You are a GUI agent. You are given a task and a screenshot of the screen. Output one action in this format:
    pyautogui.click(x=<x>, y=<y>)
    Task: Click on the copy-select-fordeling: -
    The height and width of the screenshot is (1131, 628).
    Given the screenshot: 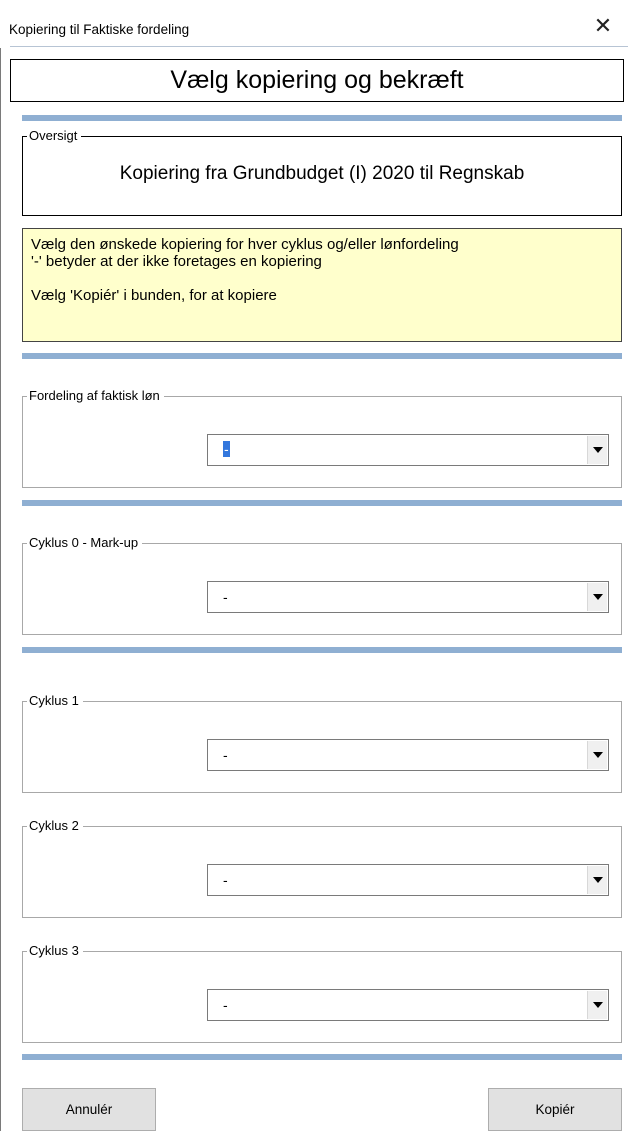 What is the action you would take?
    pyautogui.click(x=408, y=450)
    